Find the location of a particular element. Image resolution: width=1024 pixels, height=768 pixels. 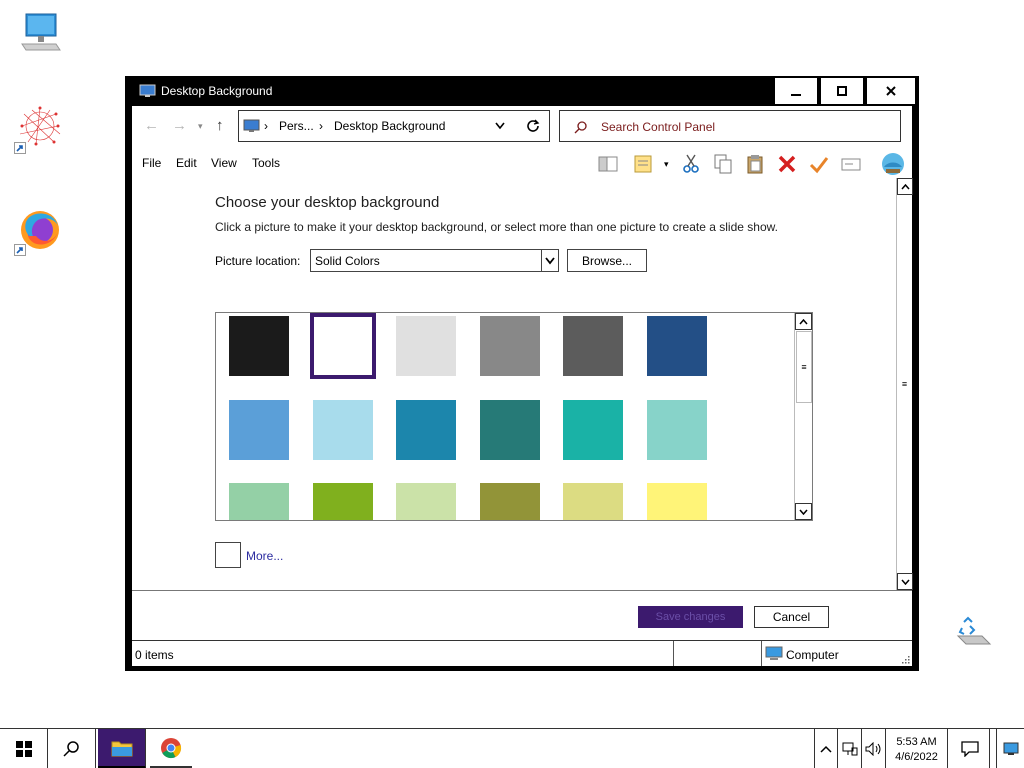

status-item-count: 0 items is located at coordinates (154, 655).